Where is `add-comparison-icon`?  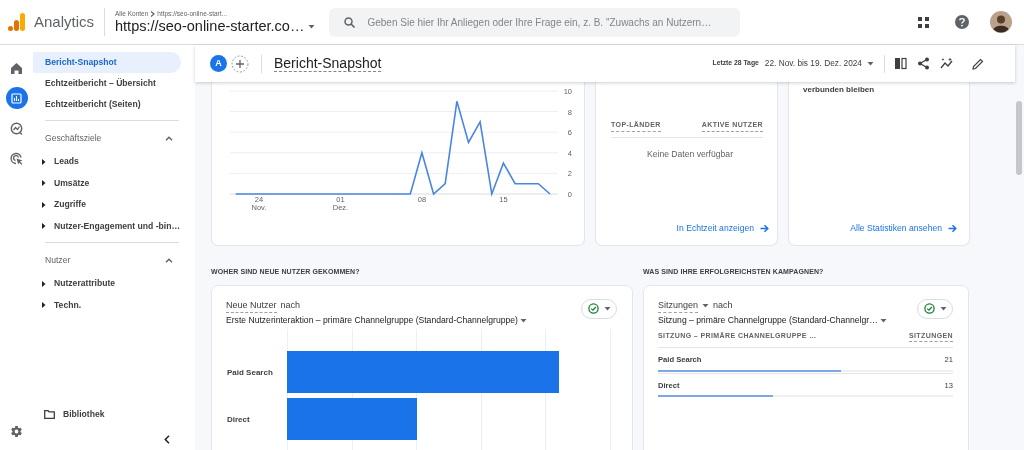 add-comparison-icon is located at coordinates (240, 63).